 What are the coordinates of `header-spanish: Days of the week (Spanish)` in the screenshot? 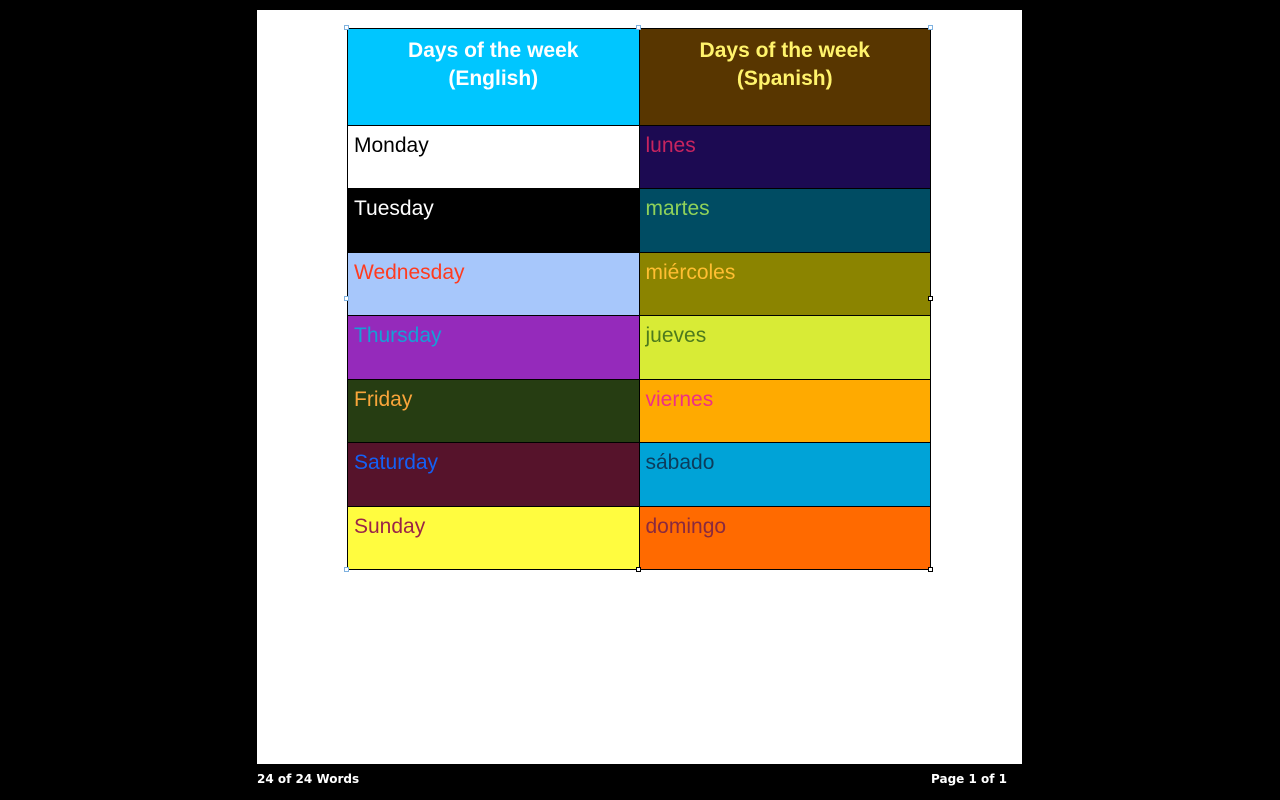 It's located at (784, 77).